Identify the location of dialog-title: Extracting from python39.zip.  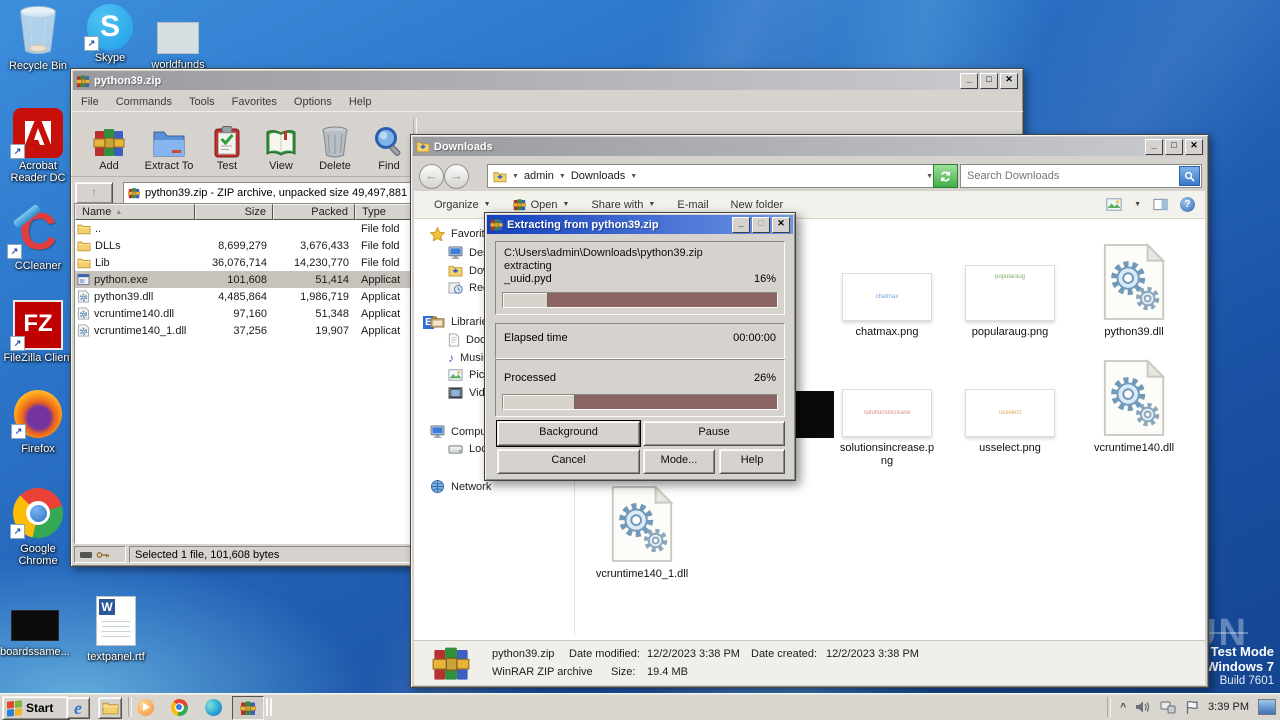
(583, 224).